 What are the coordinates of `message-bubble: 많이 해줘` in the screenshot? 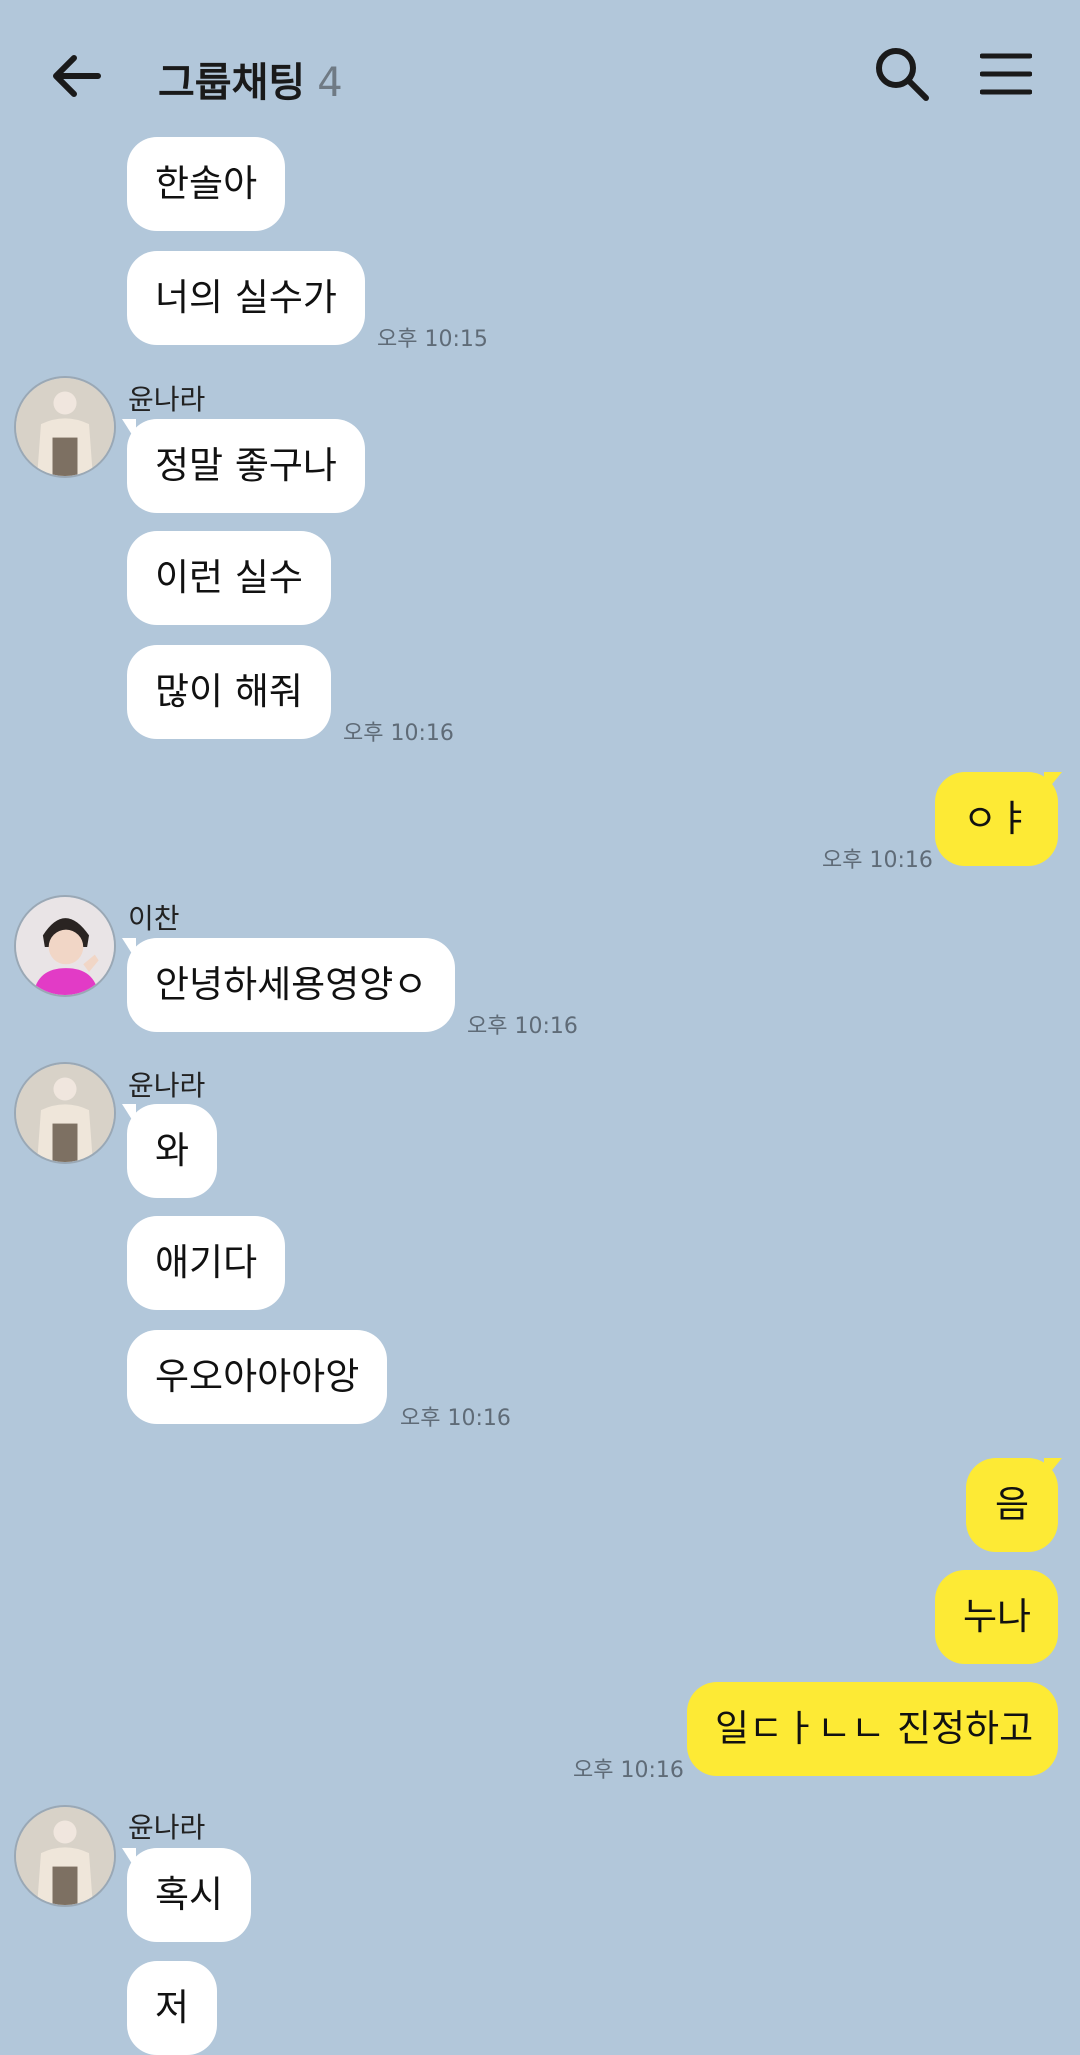 It's located at (229, 692).